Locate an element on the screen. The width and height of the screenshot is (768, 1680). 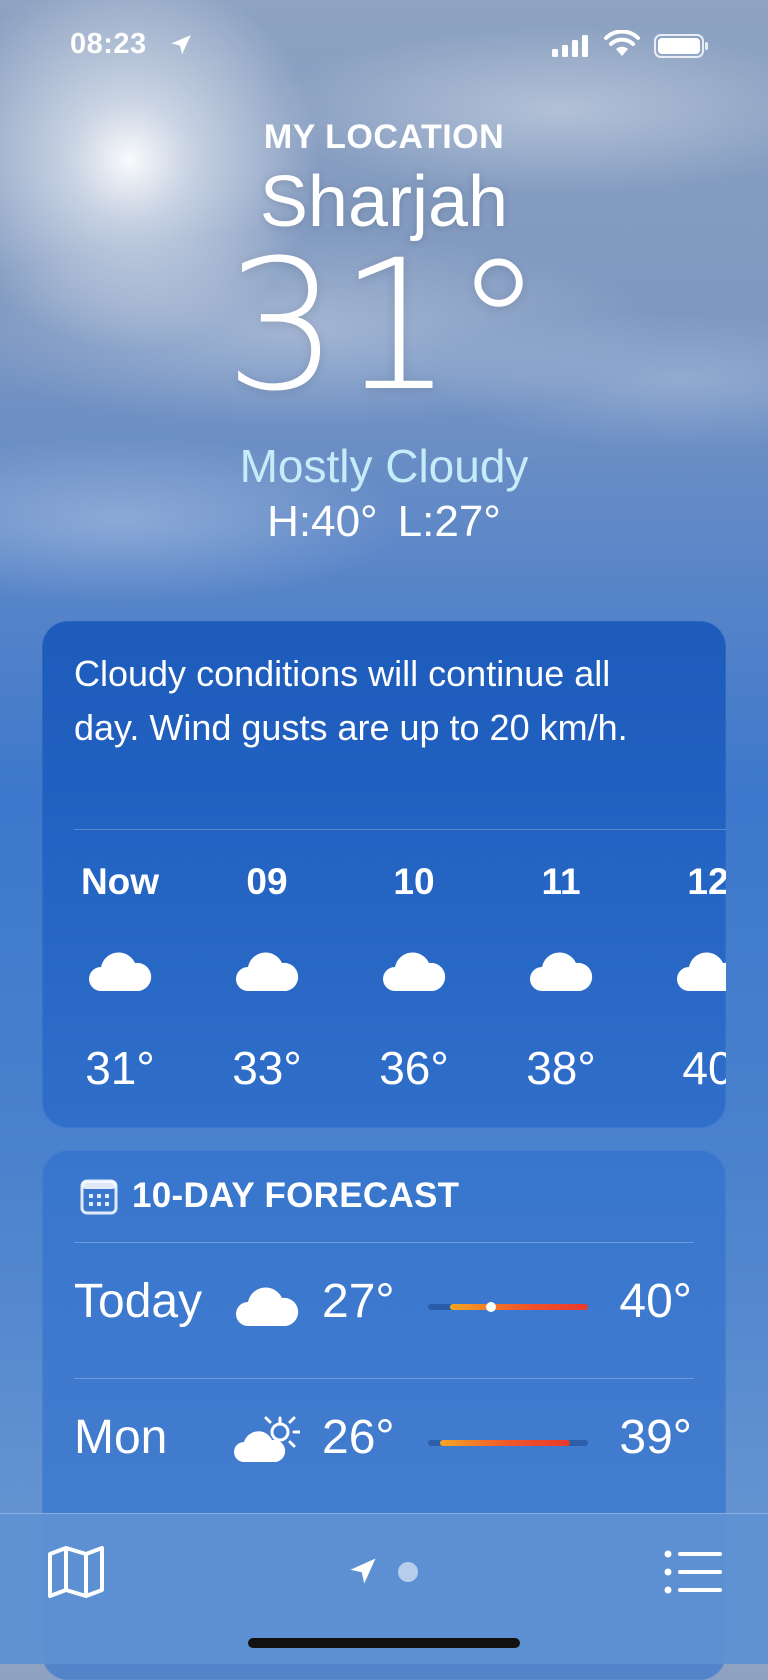
hour-item: 09 33° is located at coordinates (267, 978).